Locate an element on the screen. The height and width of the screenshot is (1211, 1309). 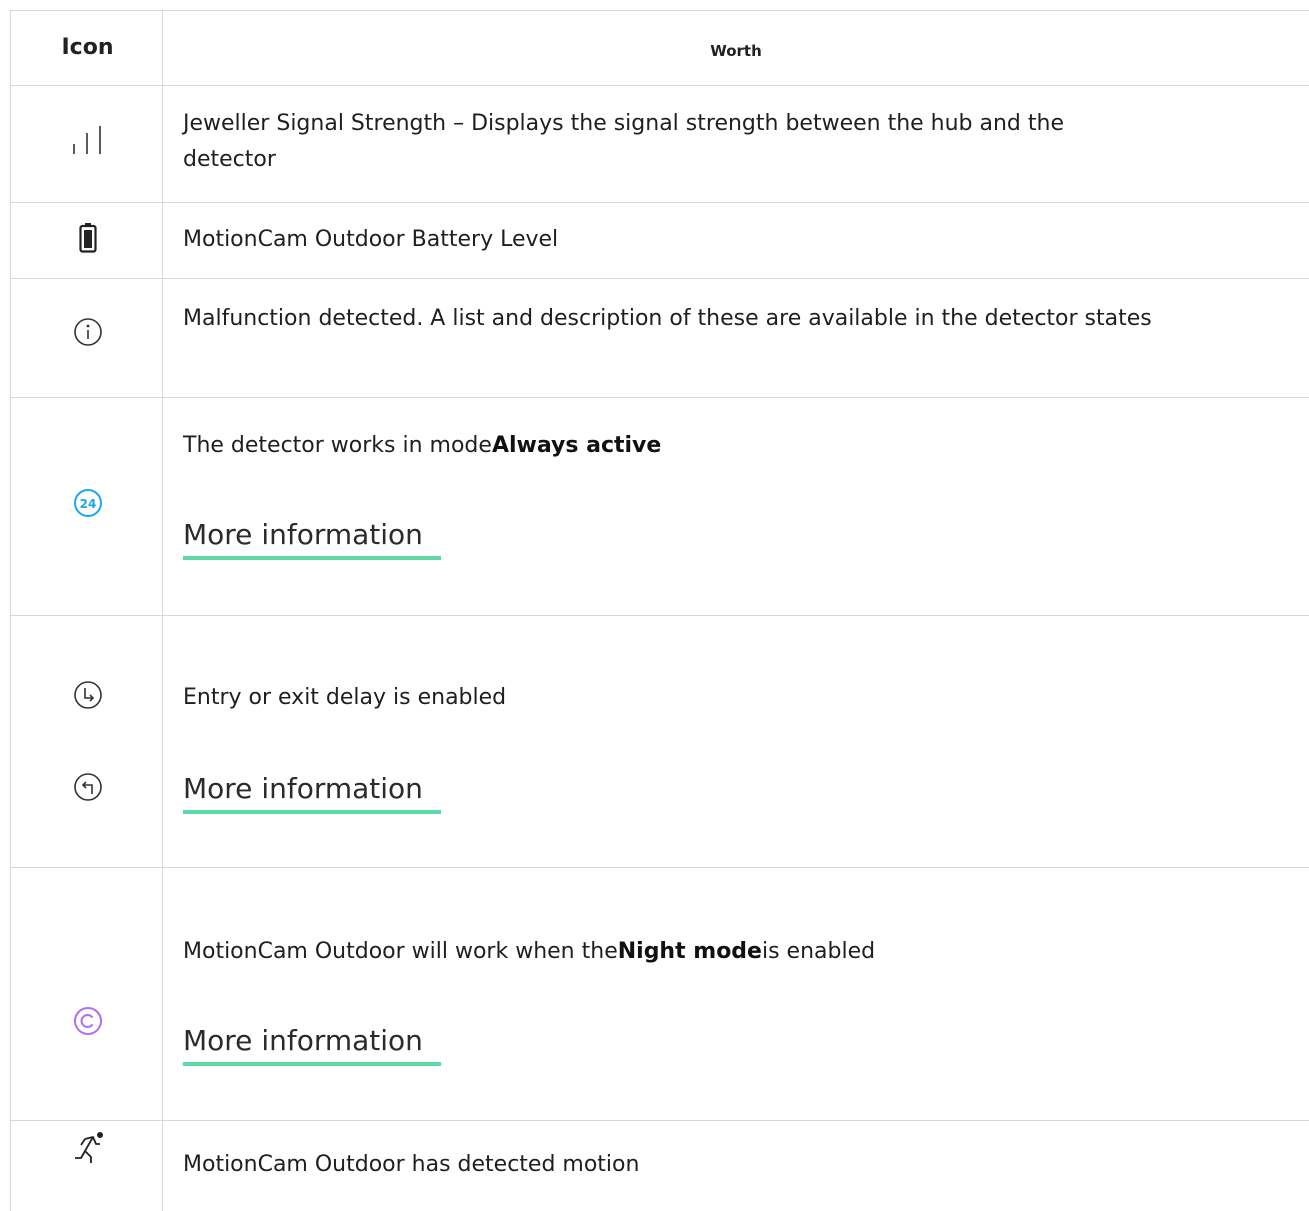
header-value-label: Worth is located at coordinates (736, 51).